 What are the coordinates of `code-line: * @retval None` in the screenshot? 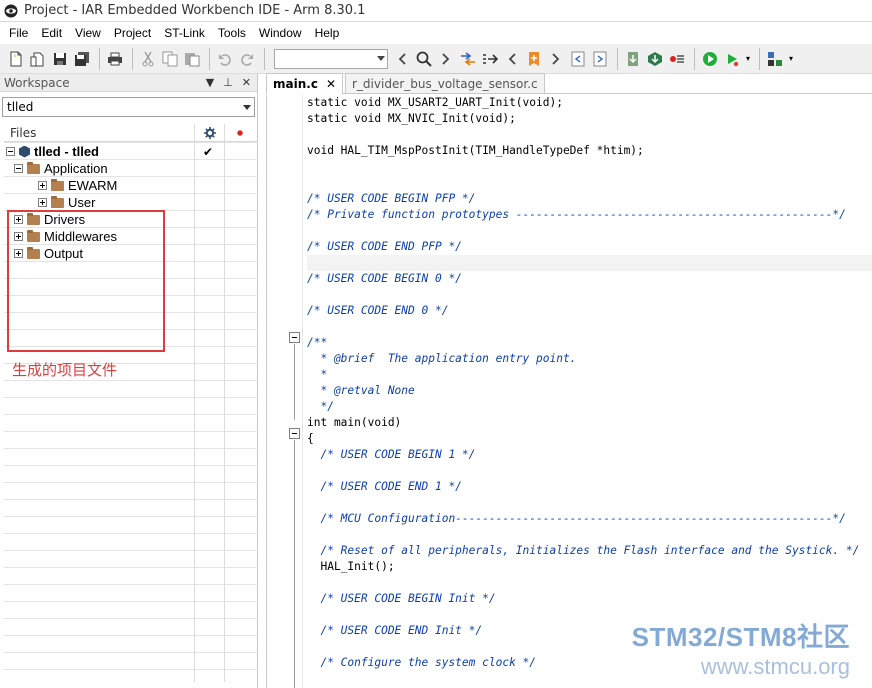 It's located at (589, 391).